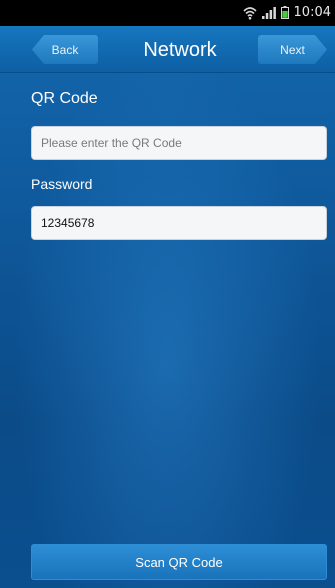 The width and height of the screenshot is (335, 588). Describe the element at coordinates (65, 49) in the screenshot. I see `back-button: Back` at that location.